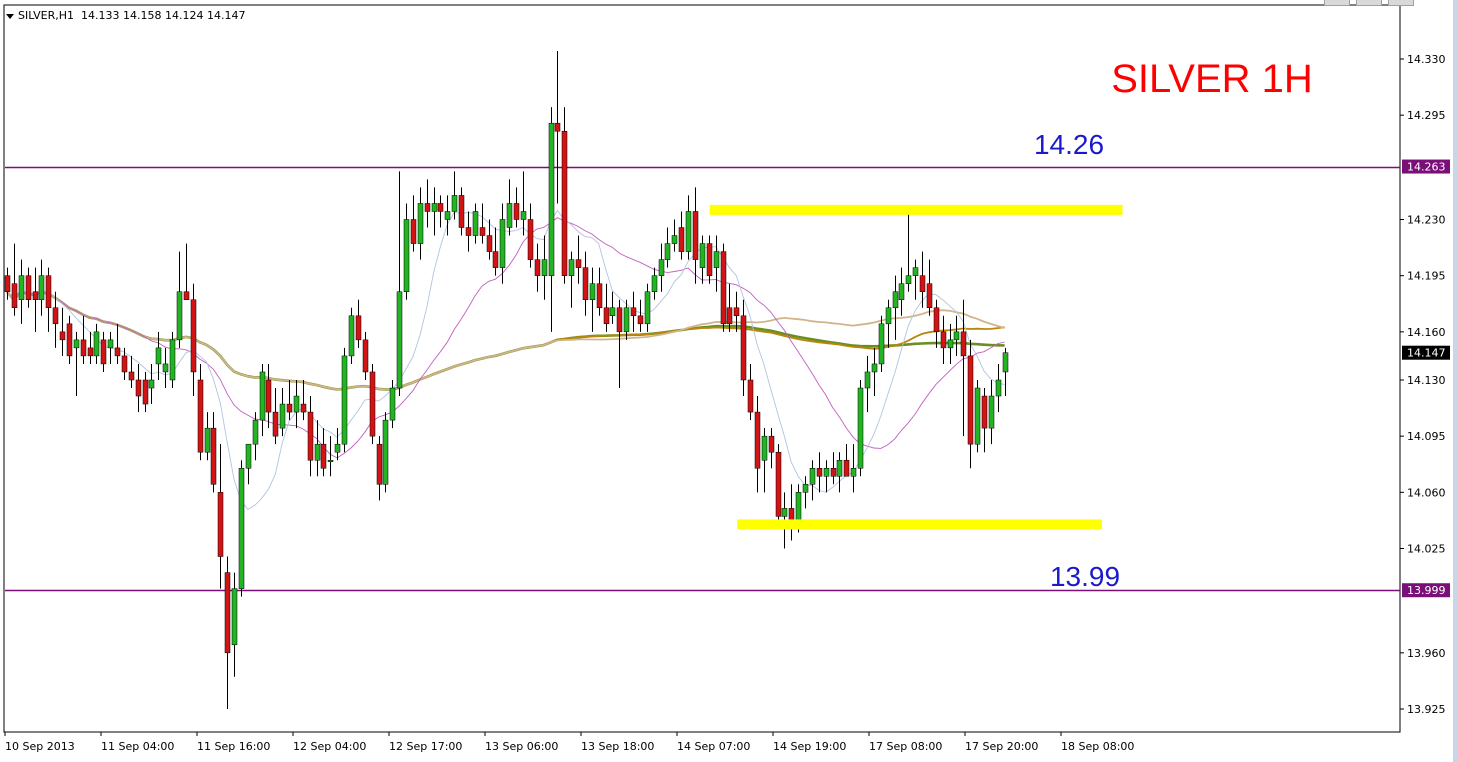  Describe the element at coordinates (1369, 3) in the screenshot. I see `maximize-button` at that location.